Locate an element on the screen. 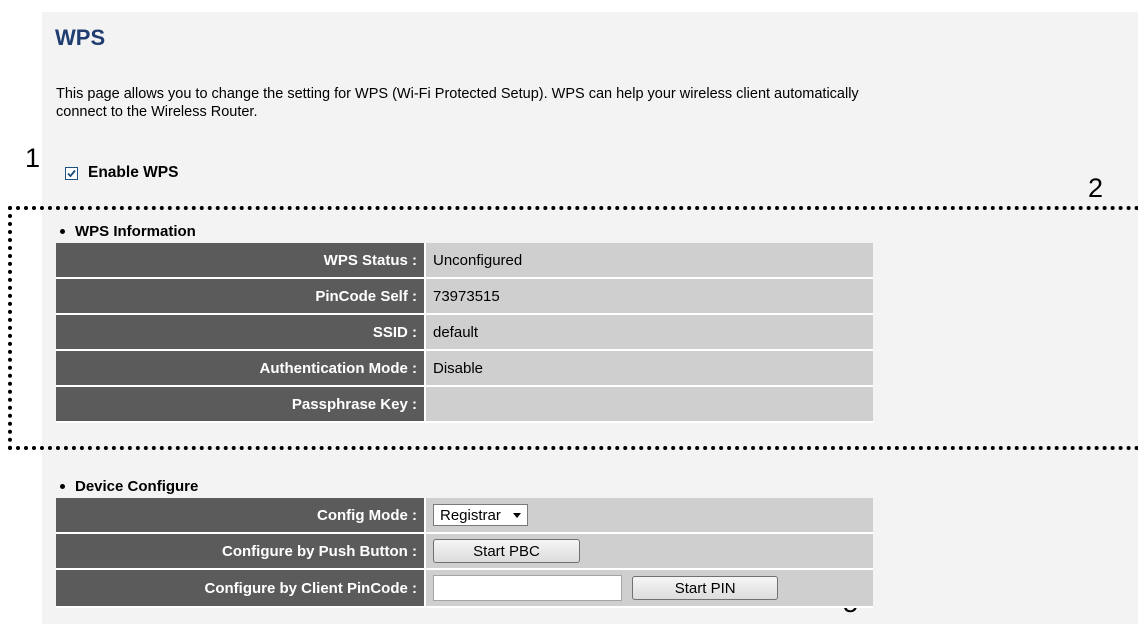 This screenshot has width=1138, height=624. push-button-label: Configure by Push Button : is located at coordinates (241, 552).